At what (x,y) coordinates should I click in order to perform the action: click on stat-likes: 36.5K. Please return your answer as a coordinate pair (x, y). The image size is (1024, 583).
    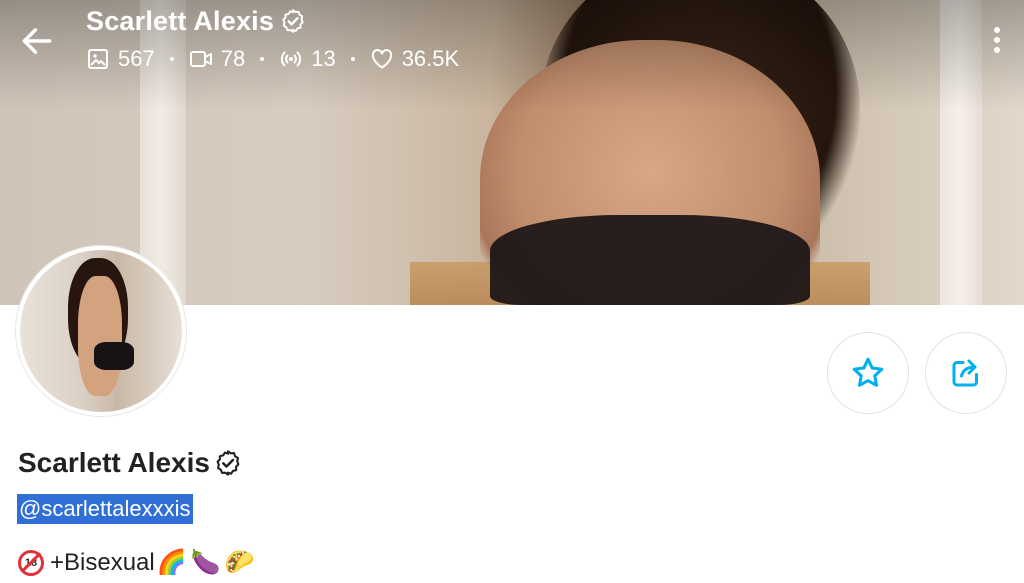
    Looking at the image, I should click on (415, 59).